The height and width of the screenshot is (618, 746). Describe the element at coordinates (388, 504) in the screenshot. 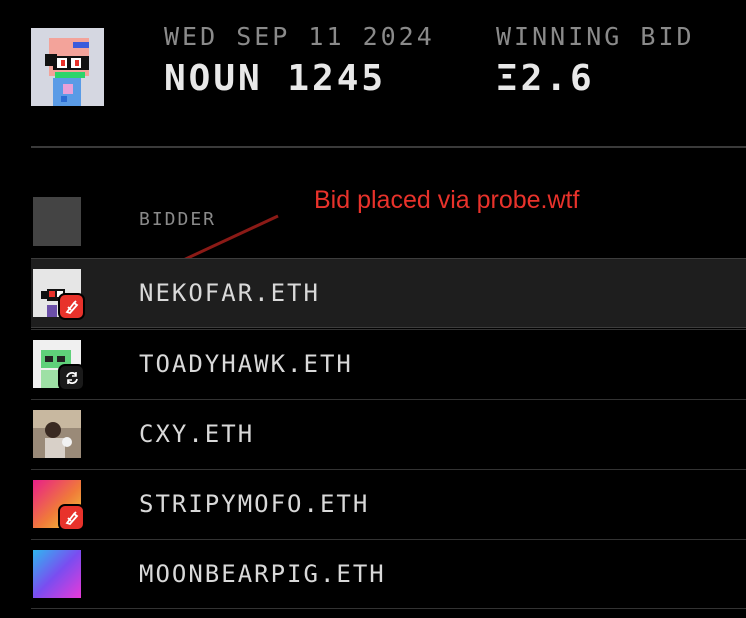

I see `bid-row-stripymofo: STRIPYMOFO.ETH` at that location.